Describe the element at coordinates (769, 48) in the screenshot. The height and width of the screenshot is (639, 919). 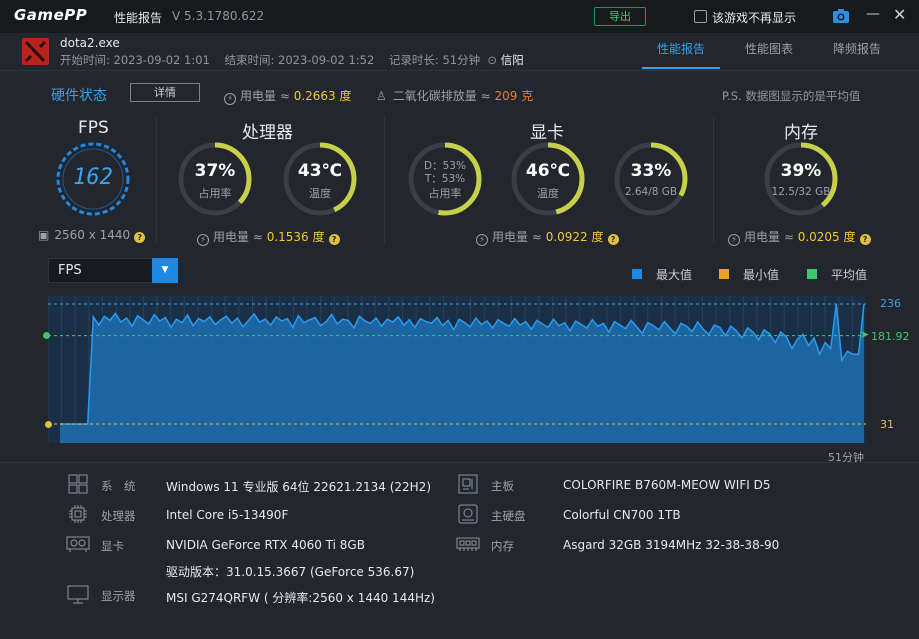
I see `tab-performance-chart: 性能图表` at that location.